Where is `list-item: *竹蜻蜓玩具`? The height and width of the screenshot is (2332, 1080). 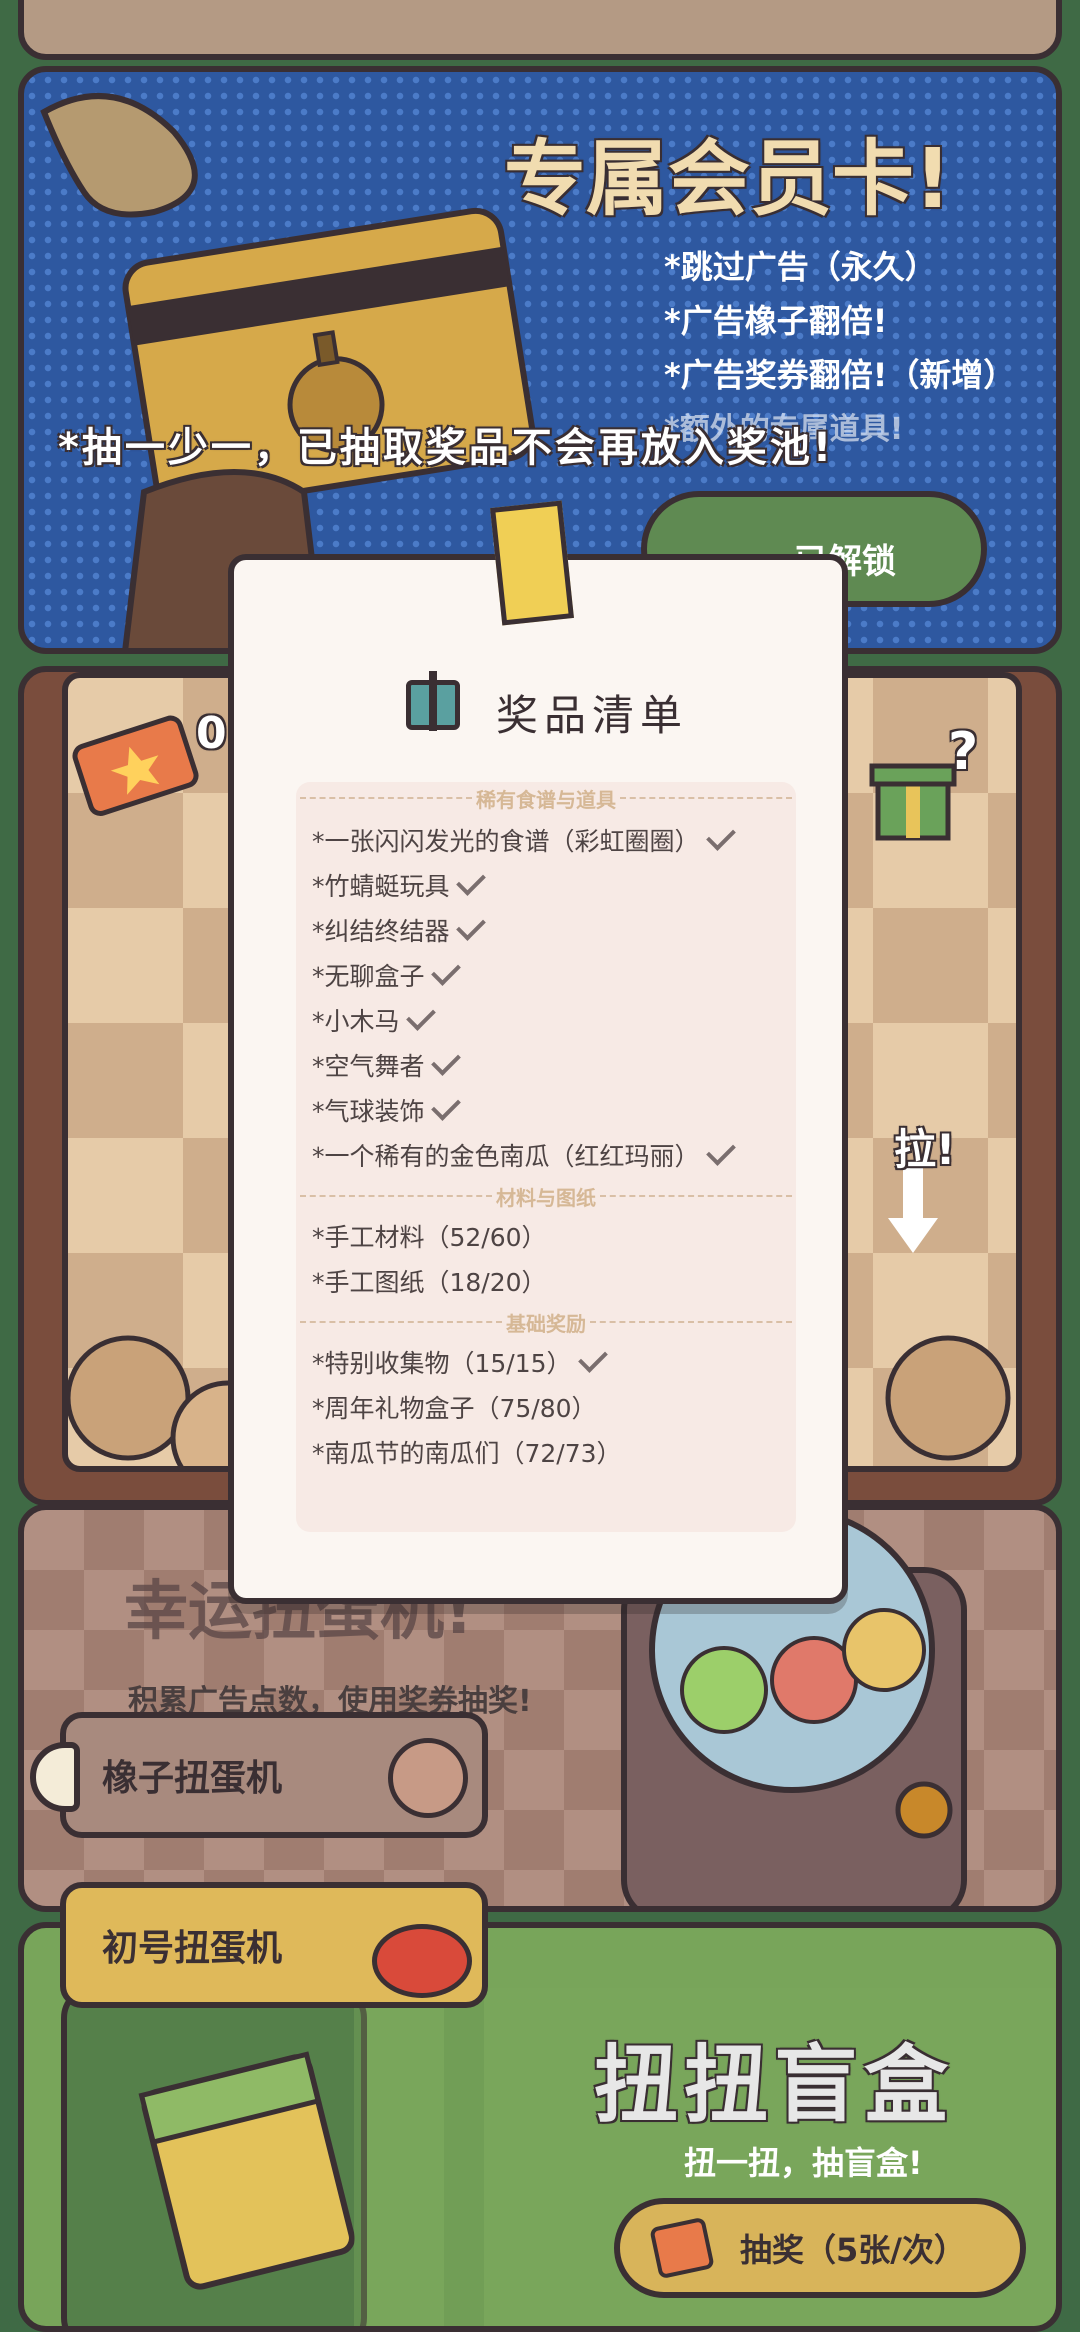 list-item: *竹蜻蜓玩具 is located at coordinates (399, 884).